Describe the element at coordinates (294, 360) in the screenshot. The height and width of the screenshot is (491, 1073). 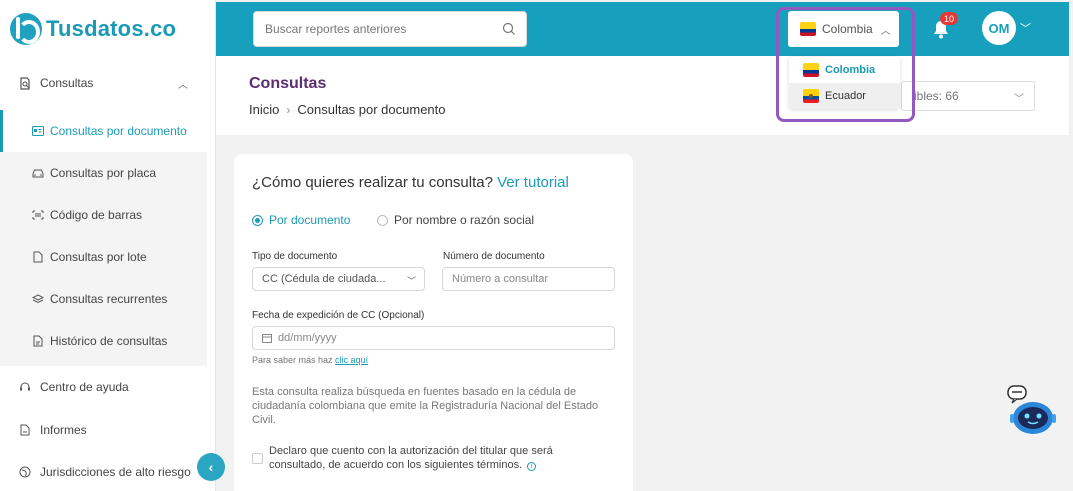
I see `hint-label: Para saber más haz` at that location.